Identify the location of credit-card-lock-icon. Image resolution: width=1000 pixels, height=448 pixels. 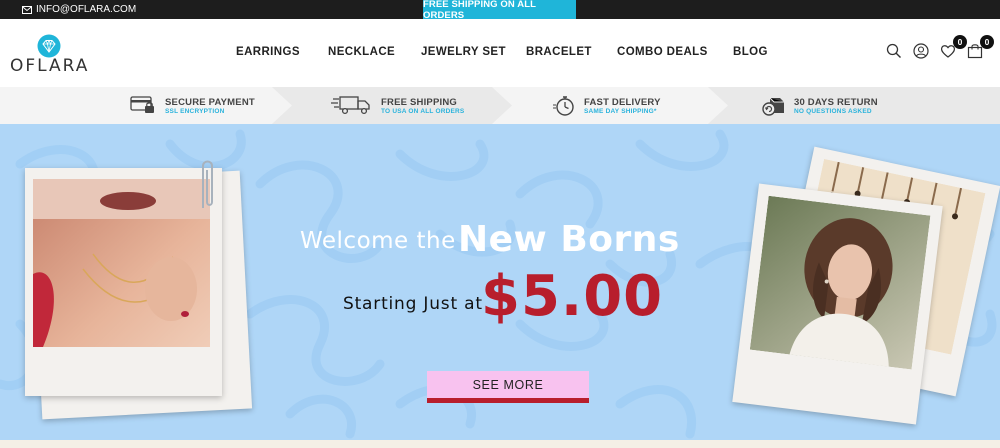
(142, 104).